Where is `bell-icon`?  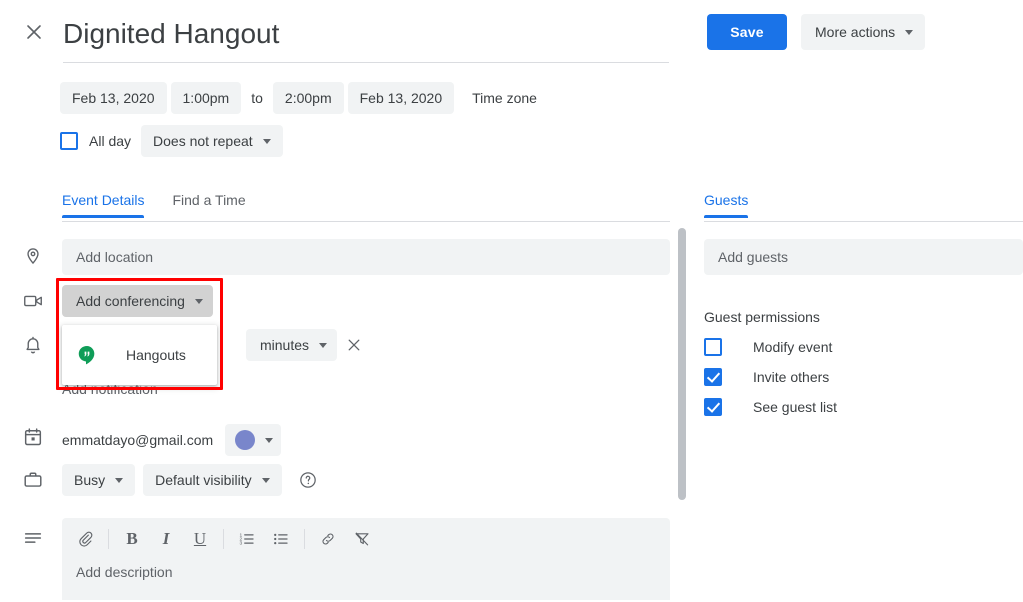
bell-icon is located at coordinates (33, 345).